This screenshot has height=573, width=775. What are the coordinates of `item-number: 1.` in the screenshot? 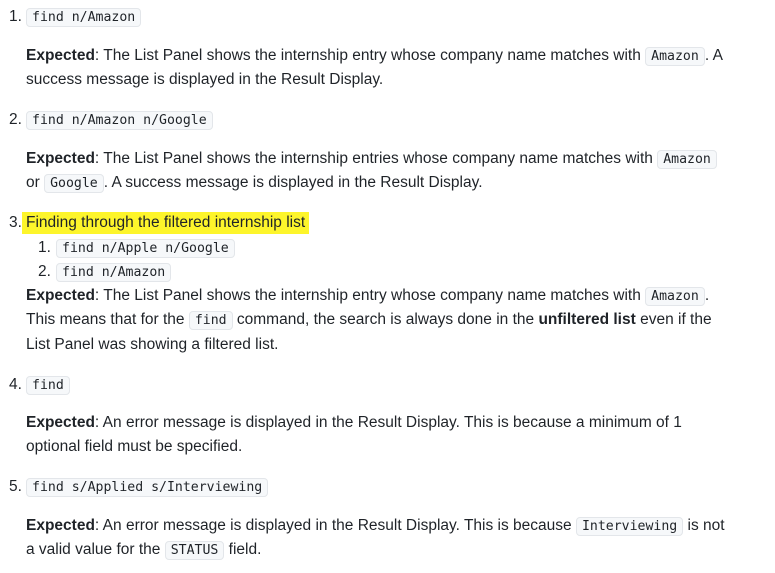 It's located at (15, 16).